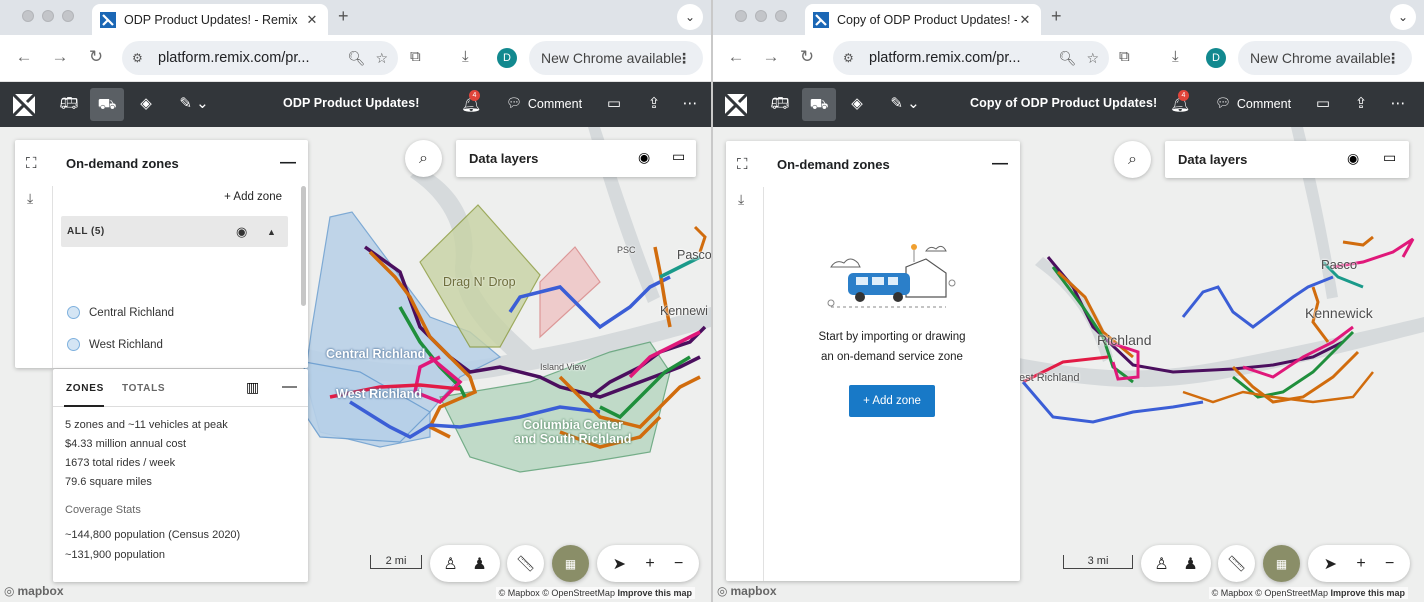  I want to click on tab-zones: ZONES, so click(85, 388).